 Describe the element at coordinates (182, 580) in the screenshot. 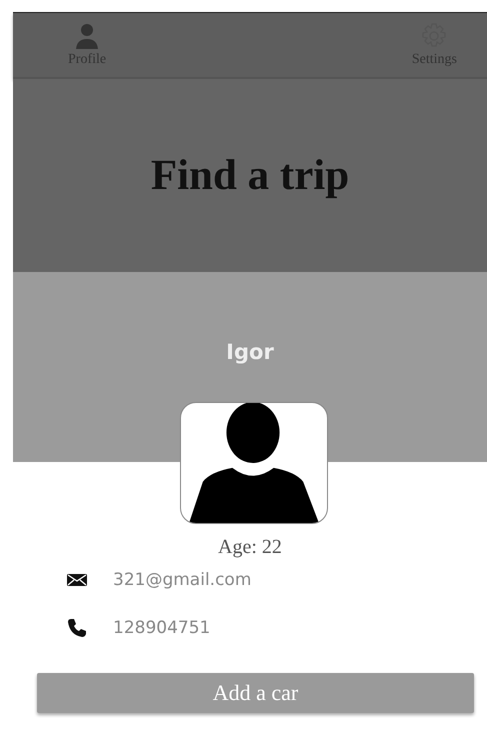

I see `email-text: 321@gmail.com` at that location.